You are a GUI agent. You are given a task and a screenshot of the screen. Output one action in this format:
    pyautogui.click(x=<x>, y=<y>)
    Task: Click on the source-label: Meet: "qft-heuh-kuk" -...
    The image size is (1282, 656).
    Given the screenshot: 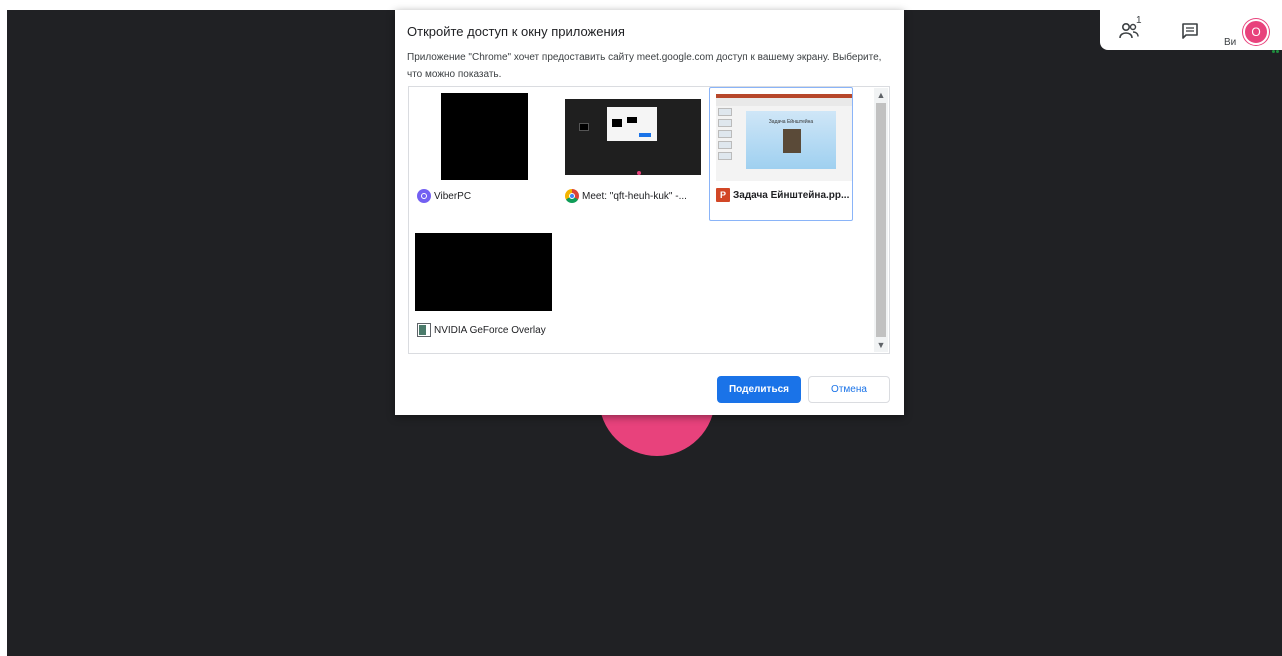 What is the action you would take?
    pyautogui.click(x=634, y=196)
    